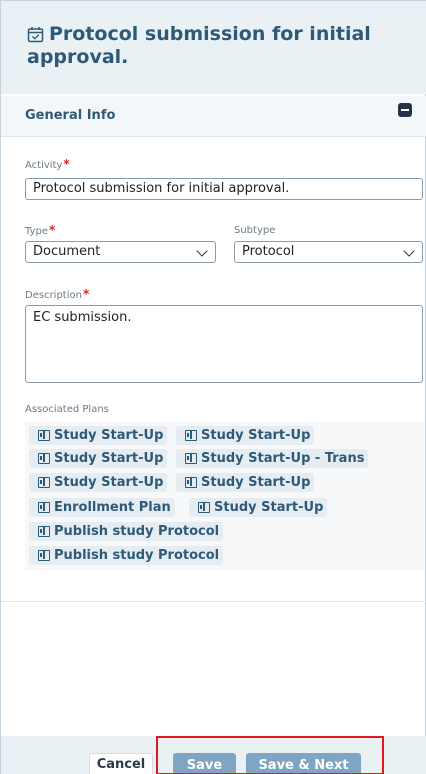  Describe the element at coordinates (224, 344) in the screenshot. I see `description-textarea: EC submission.` at that location.